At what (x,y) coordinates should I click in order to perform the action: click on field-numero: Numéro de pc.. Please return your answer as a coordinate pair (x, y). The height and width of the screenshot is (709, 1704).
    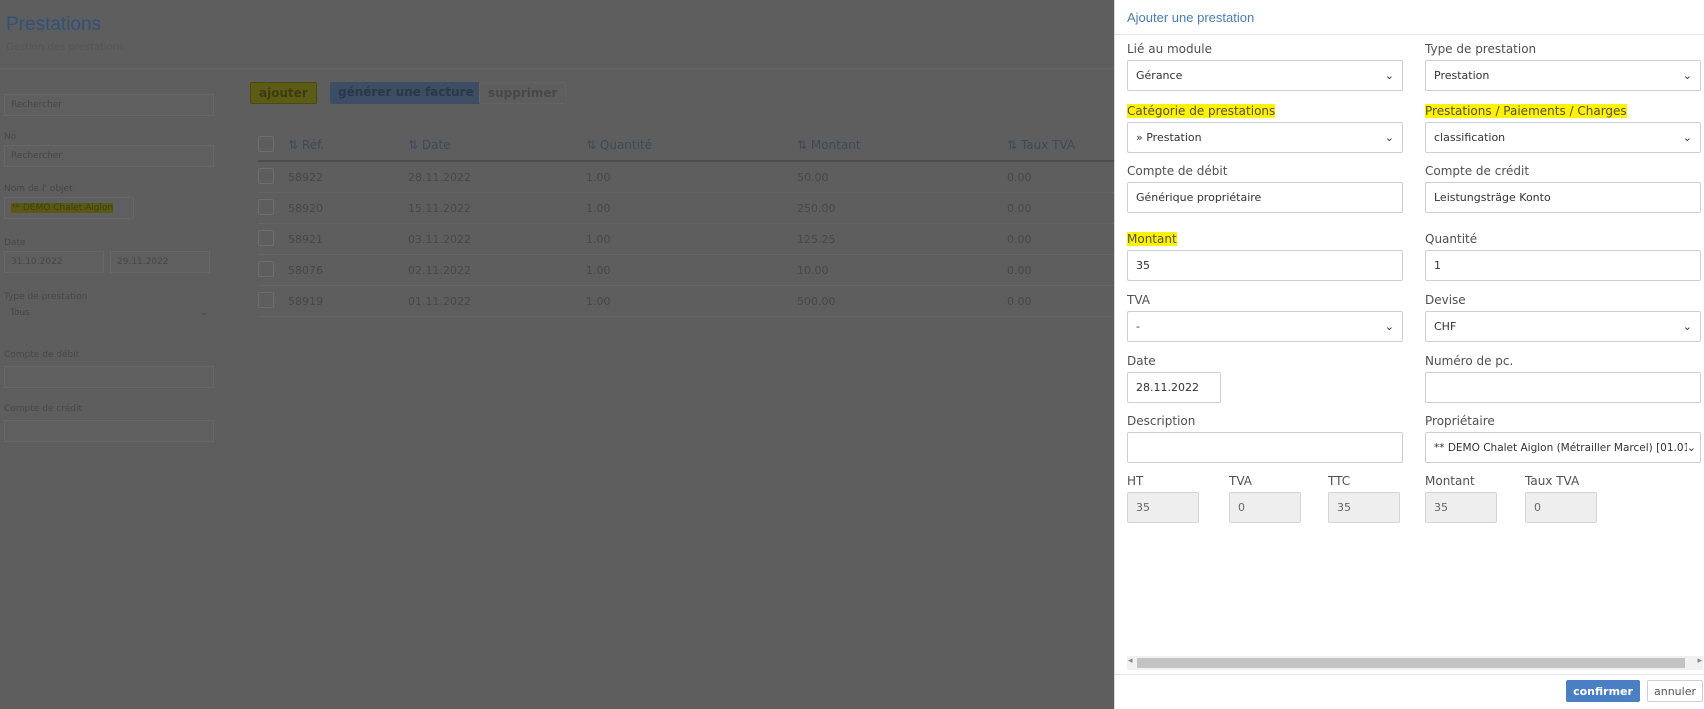
    Looking at the image, I should click on (1563, 377).